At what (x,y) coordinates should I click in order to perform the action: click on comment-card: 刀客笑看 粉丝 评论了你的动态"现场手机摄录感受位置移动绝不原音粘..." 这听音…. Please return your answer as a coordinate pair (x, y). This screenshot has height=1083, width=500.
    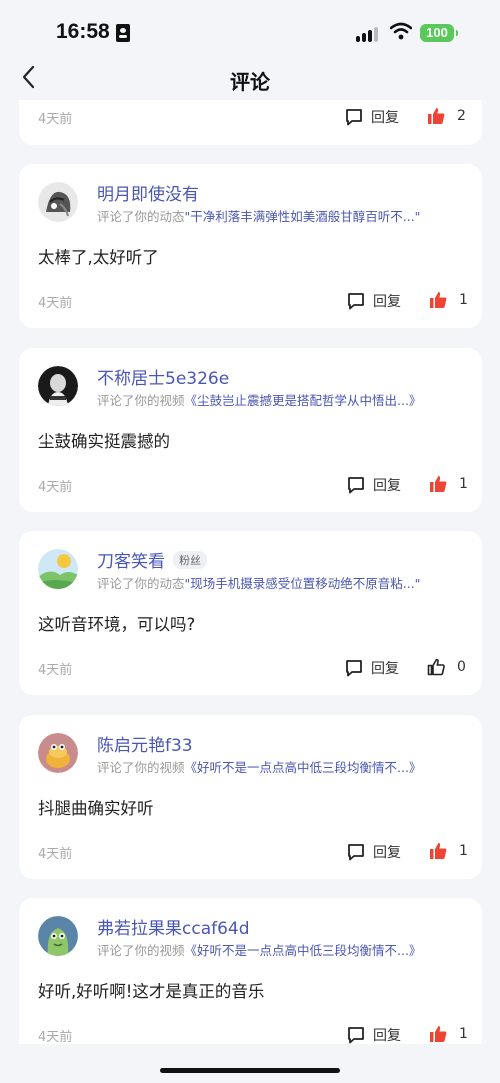
    Looking at the image, I should click on (250, 613).